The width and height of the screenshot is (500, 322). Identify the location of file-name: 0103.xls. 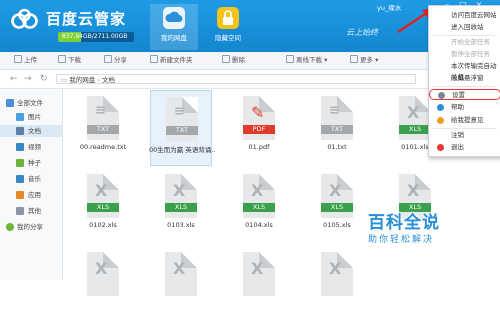
(181, 225).